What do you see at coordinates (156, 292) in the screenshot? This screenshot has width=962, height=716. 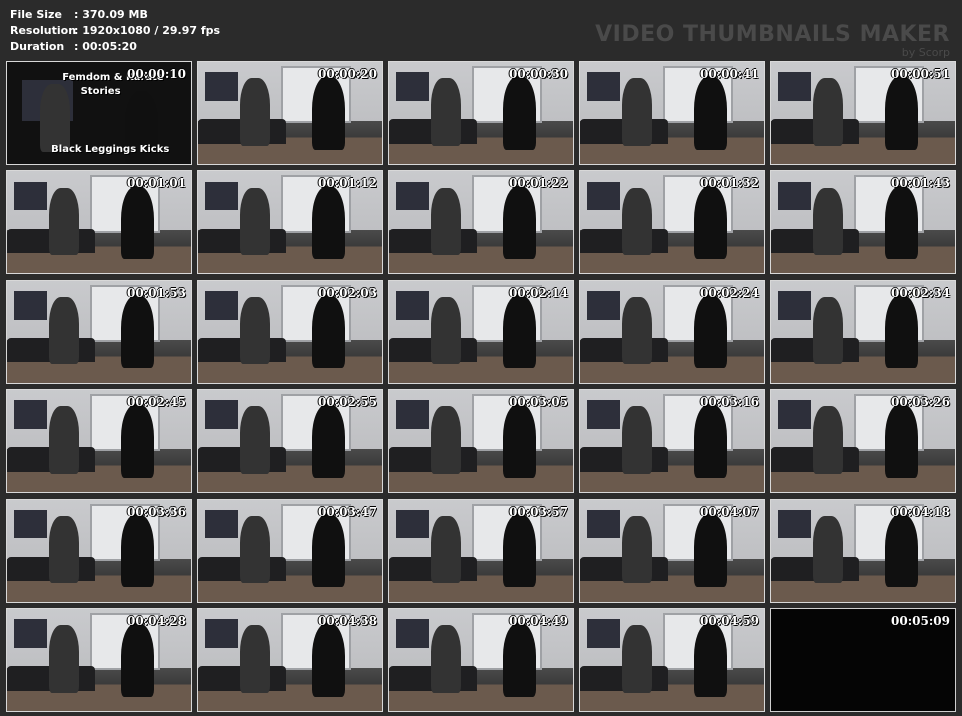 I see `thumbnail-timestamp: 00:01:53` at bounding box center [156, 292].